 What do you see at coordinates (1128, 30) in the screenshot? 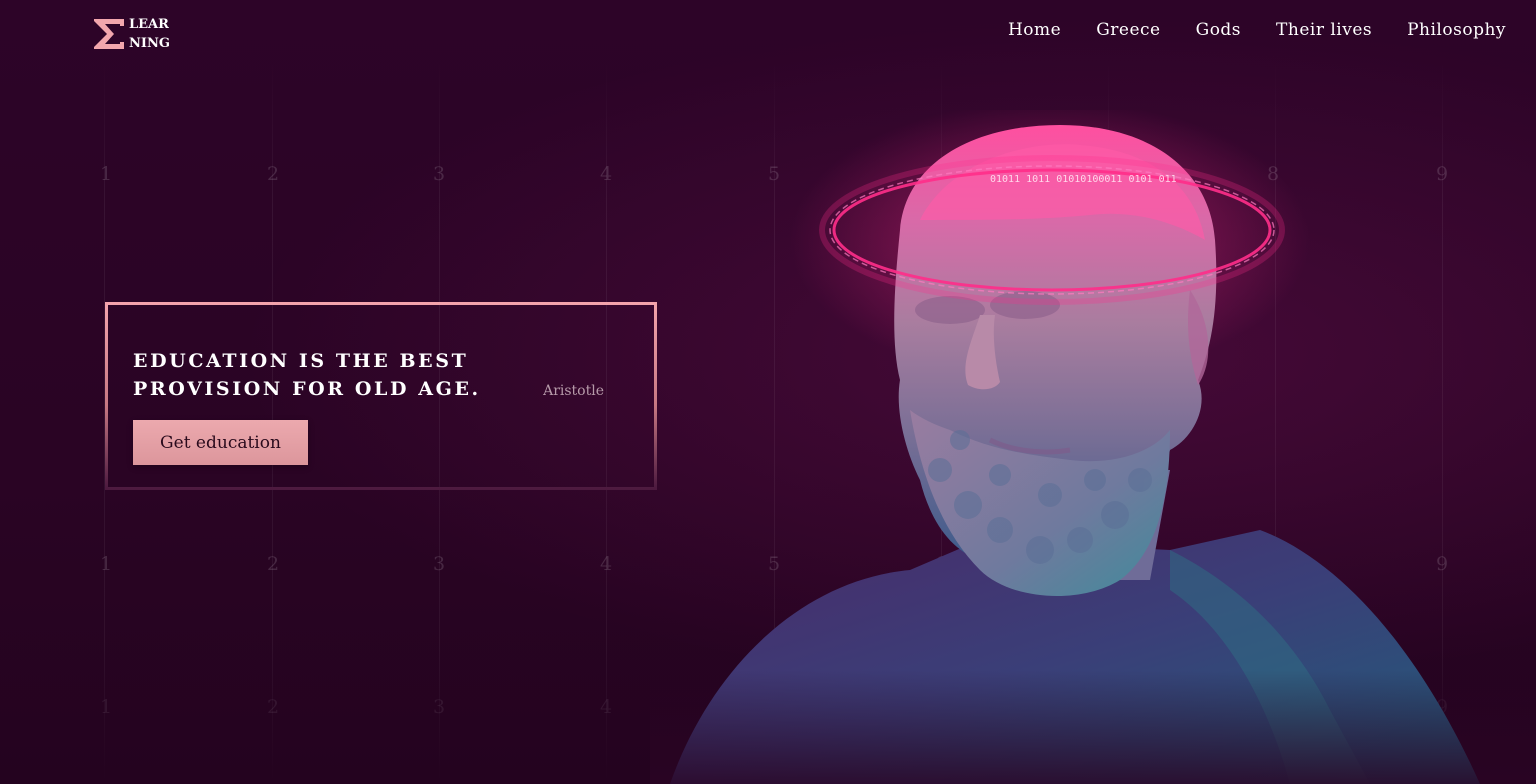
I see `nav-link-greece: Greece` at bounding box center [1128, 30].